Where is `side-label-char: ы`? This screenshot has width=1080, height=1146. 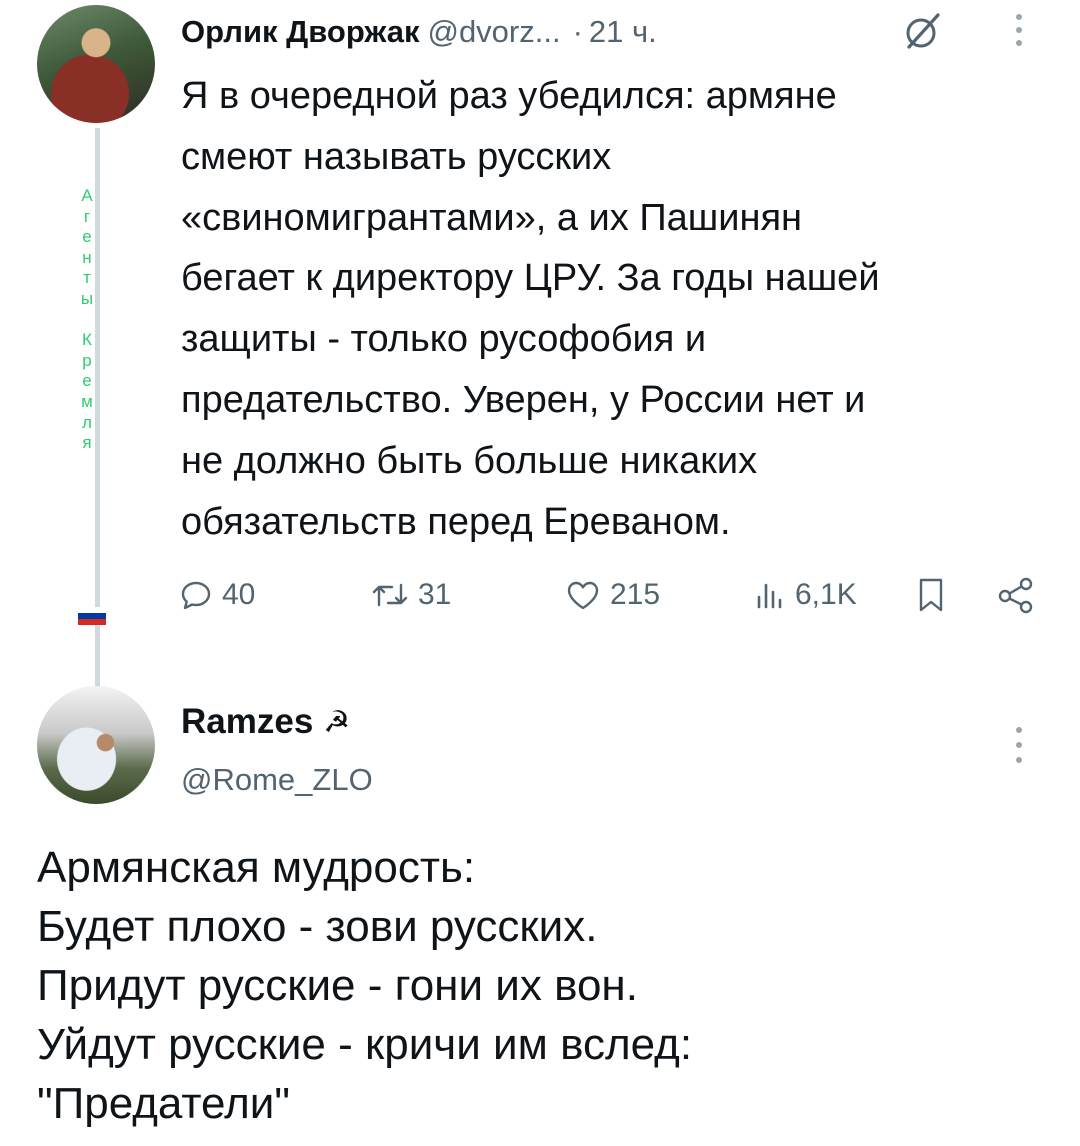 side-label-char: ы is located at coordinates (87, 298).